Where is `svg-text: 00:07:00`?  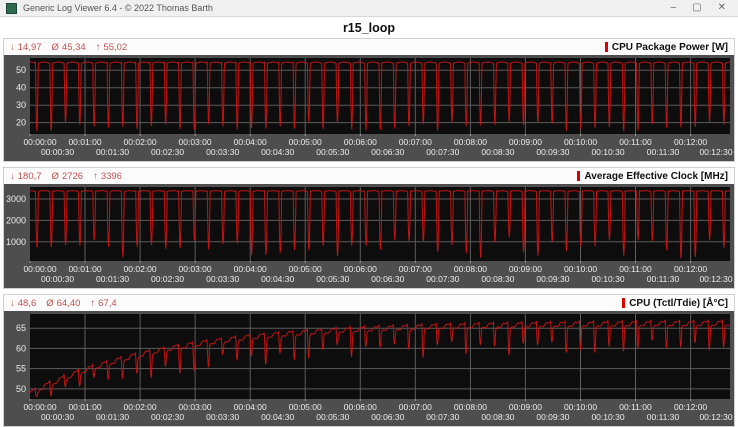
svg-text: 00:07:00 is located at coordinates (415, 269).